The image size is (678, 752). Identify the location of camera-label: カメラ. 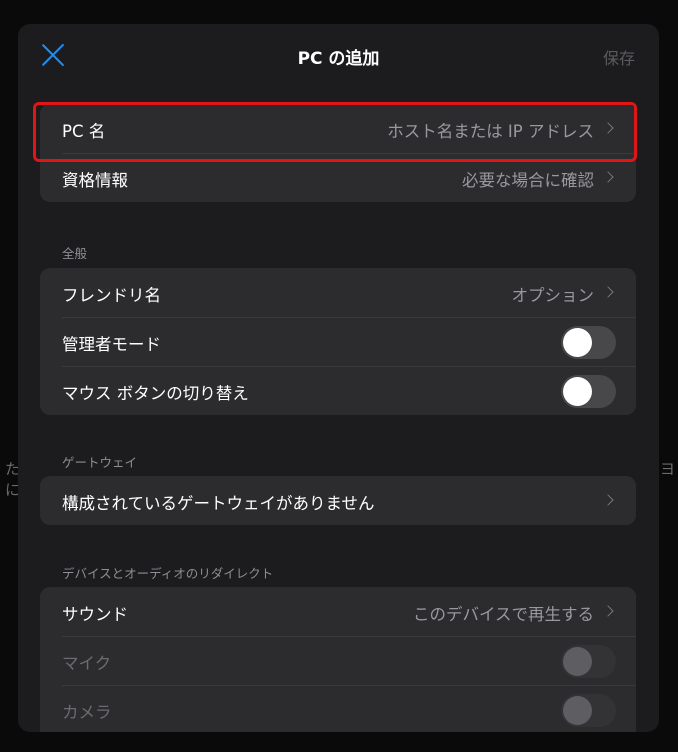
(87, 712).